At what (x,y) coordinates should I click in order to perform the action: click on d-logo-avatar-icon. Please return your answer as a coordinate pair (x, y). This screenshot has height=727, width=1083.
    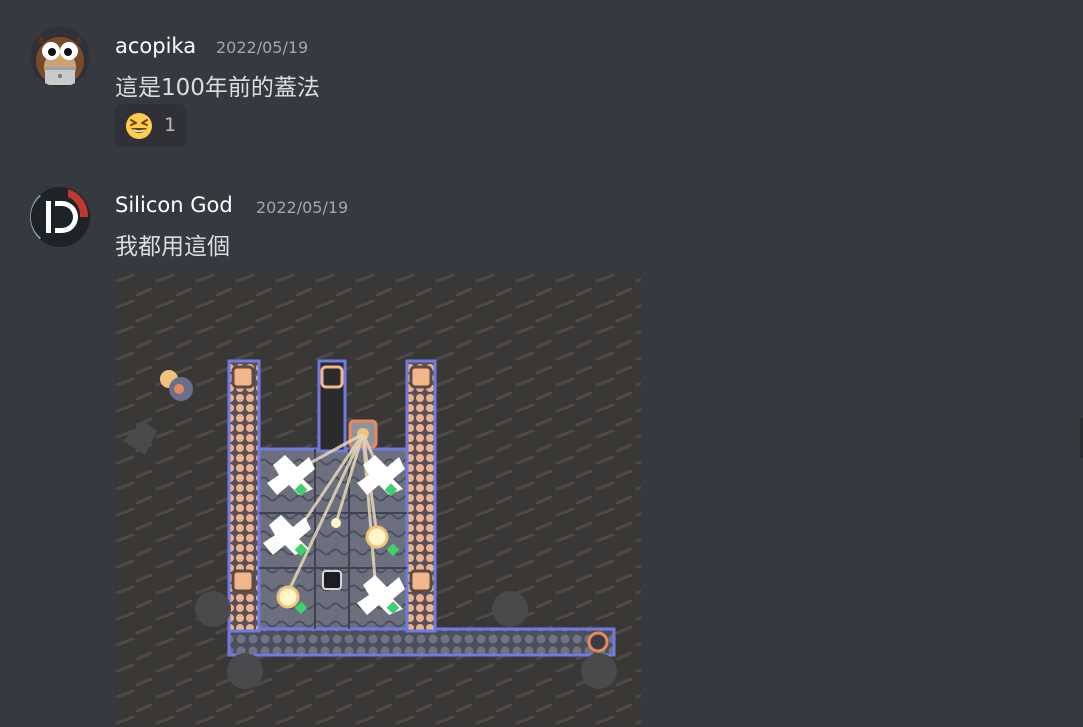
    Looking at the image, I should click on (60, 217).